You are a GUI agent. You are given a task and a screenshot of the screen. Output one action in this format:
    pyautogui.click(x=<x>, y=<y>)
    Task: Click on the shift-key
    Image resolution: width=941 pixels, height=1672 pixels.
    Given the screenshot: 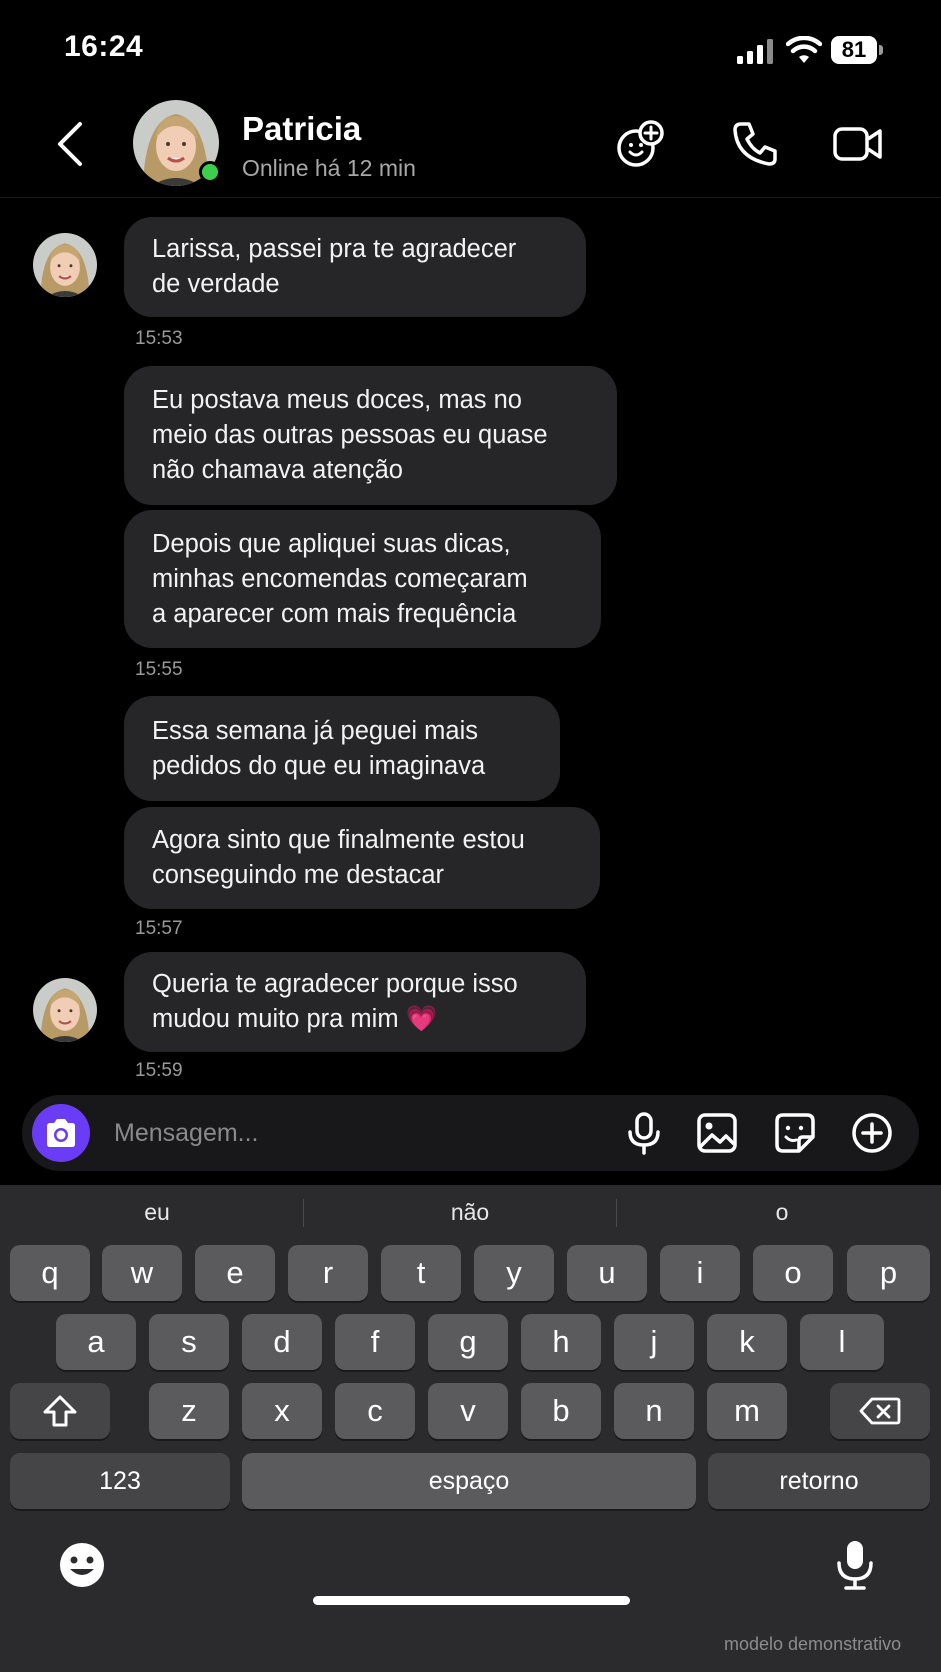 What is the action you would take?
    pyautogui.click(x=60, y=1411)
    